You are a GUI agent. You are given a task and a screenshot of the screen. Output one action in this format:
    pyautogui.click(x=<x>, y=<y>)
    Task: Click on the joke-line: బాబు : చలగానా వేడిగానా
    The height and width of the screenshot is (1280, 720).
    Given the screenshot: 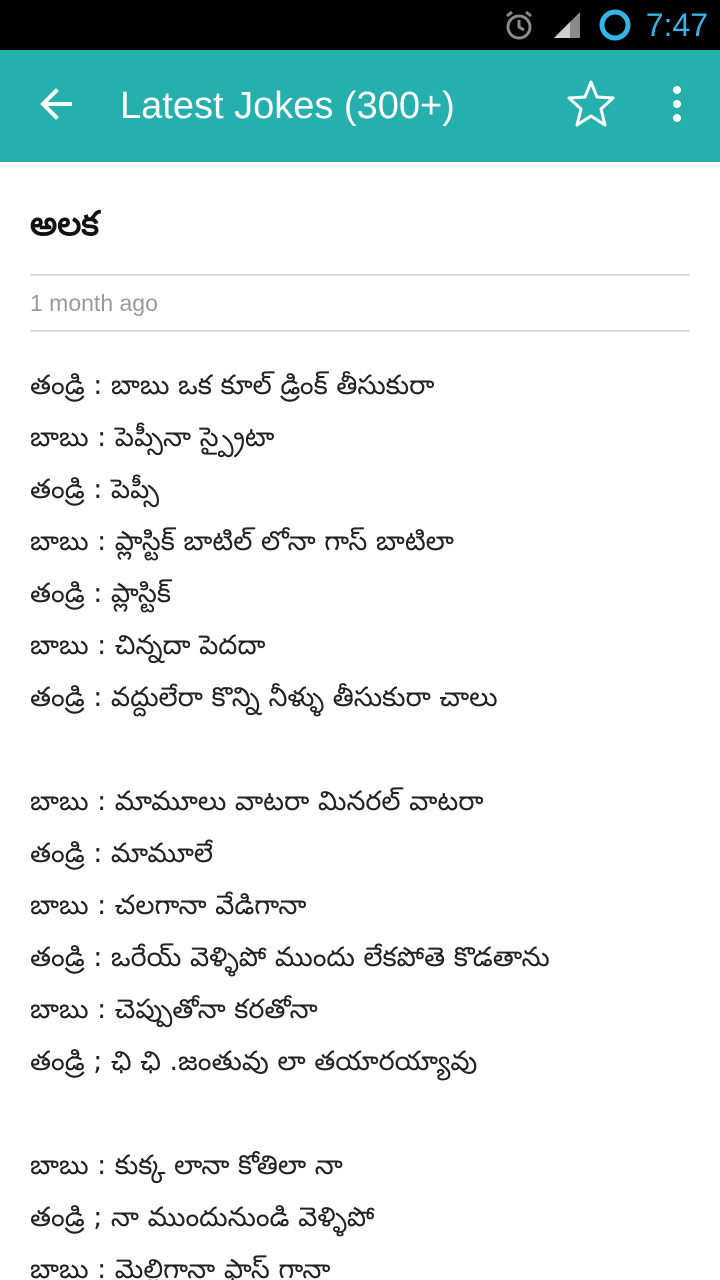 What is the action you would take?
    pyautogui.click(x=168, y=905)
    